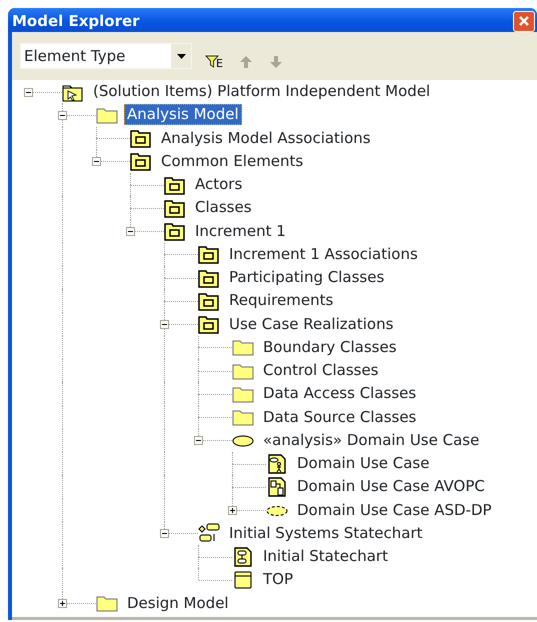  Describe the element at coordinates (281, 301) in the screenshot. I see `tree-item-label: Requirements` at that location.